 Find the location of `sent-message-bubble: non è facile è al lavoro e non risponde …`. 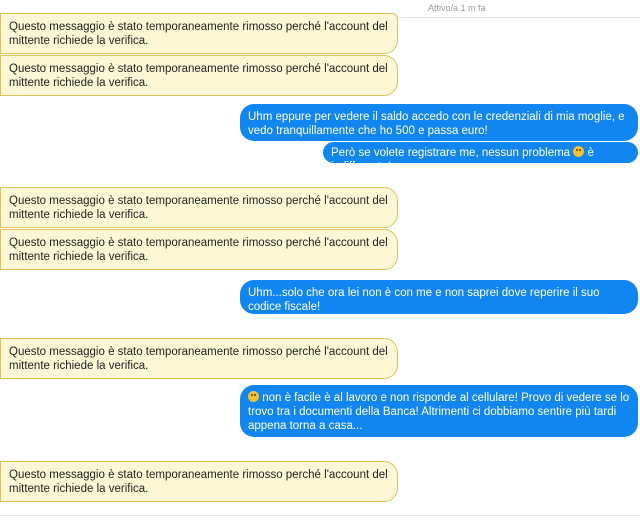

sent-message-bubble: non è facile è al lavoro e non risponde … is located at coordinates (439, 411).